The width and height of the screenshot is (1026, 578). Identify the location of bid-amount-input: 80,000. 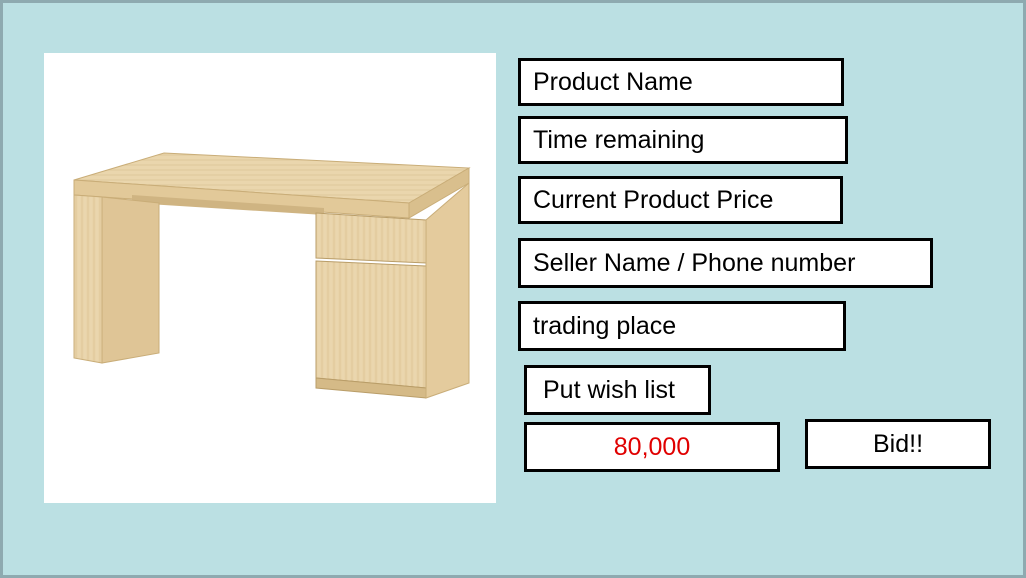
(652, 447).